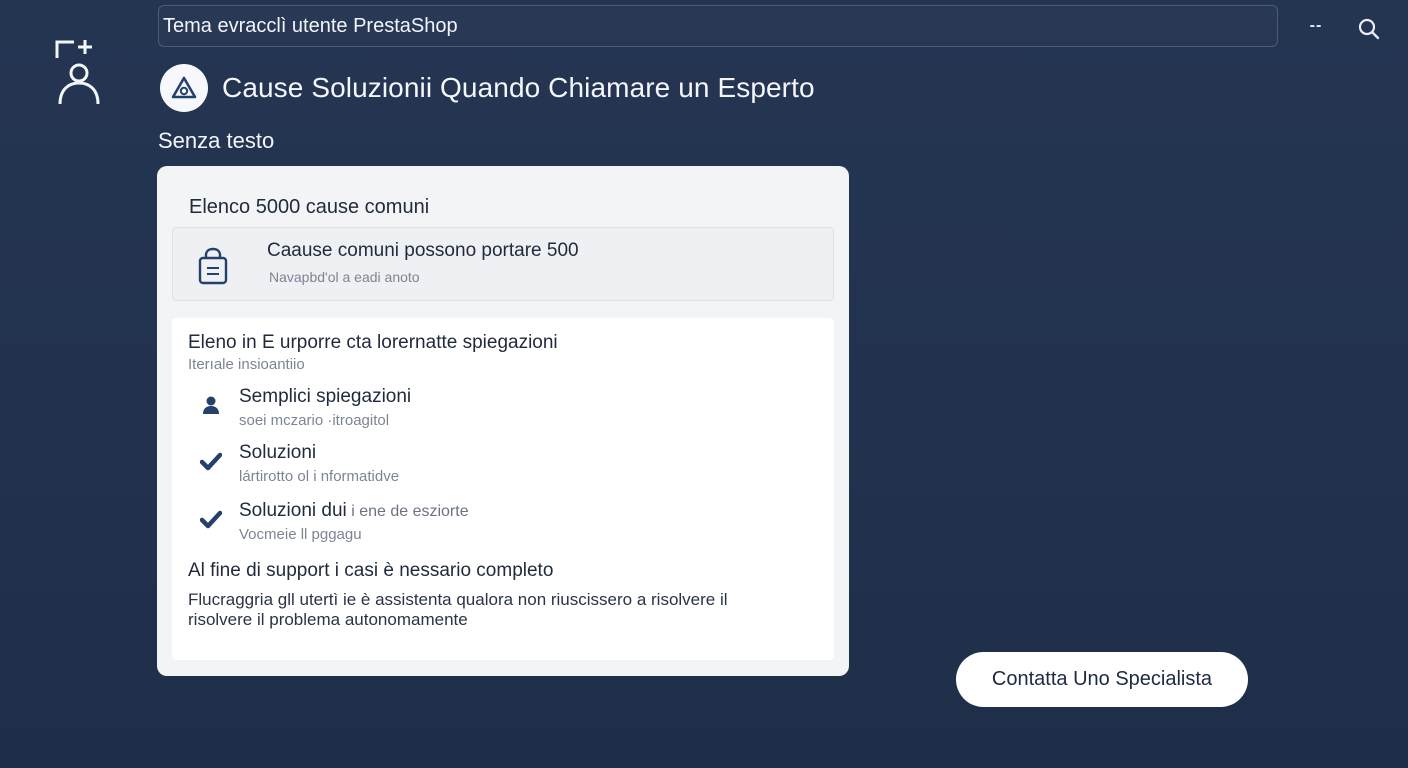 Image resolution: width=1408 pixels, height=768 pixels. What do you see at coordinates (246, 364) in the screenshot?
I see `list-subheading: Iterıale insioantiio` at bounding box center [246, 364].